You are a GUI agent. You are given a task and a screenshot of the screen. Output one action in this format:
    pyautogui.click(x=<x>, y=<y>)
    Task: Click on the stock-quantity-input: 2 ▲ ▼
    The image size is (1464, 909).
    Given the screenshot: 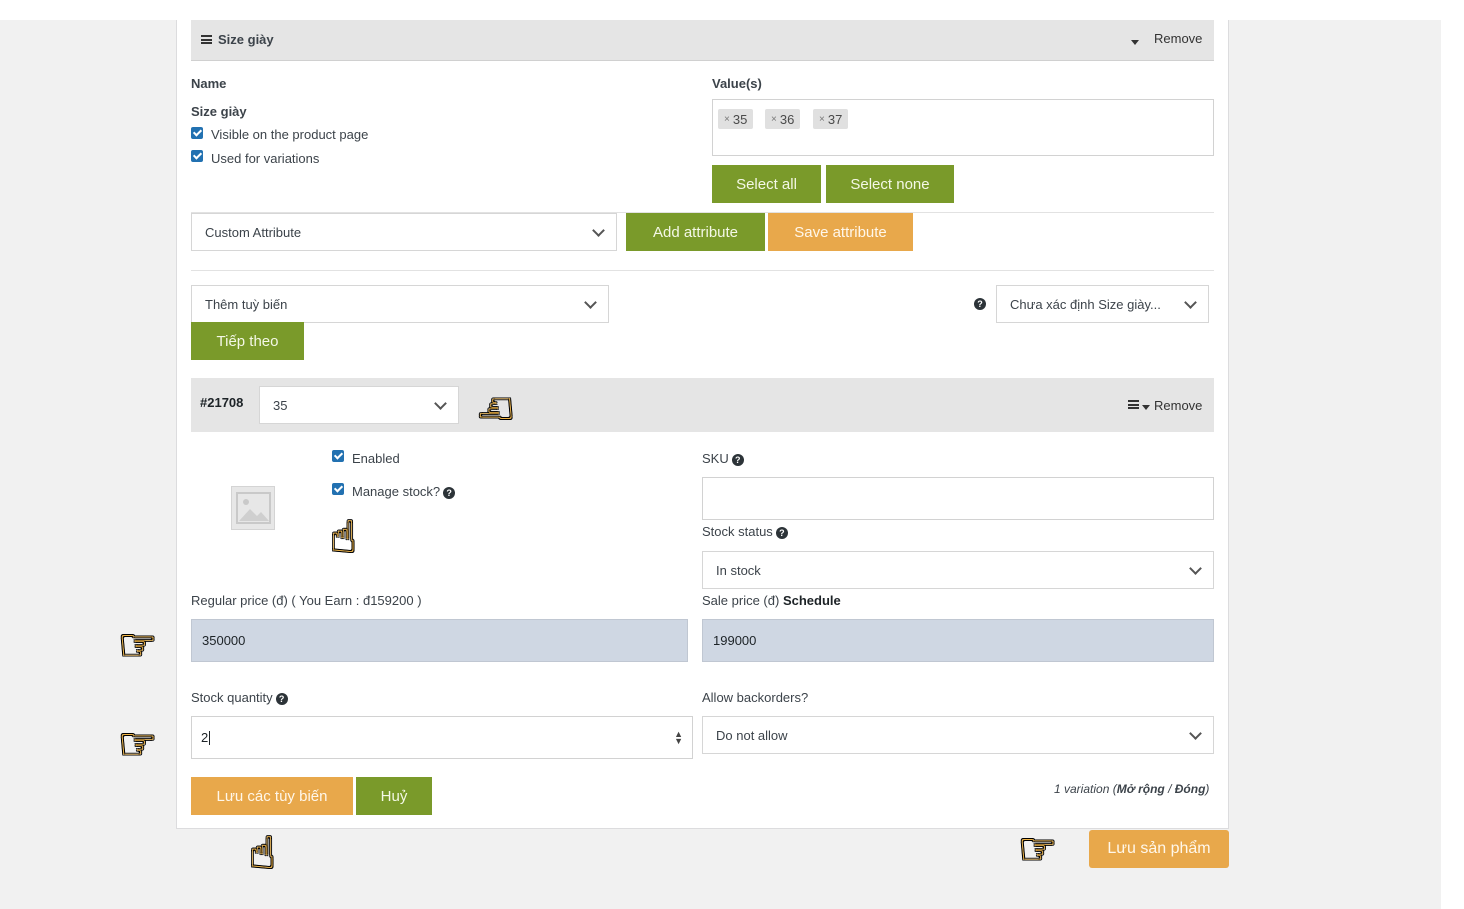 What is the action you would take?
    pyautogui.click(x=442, y=737)
    